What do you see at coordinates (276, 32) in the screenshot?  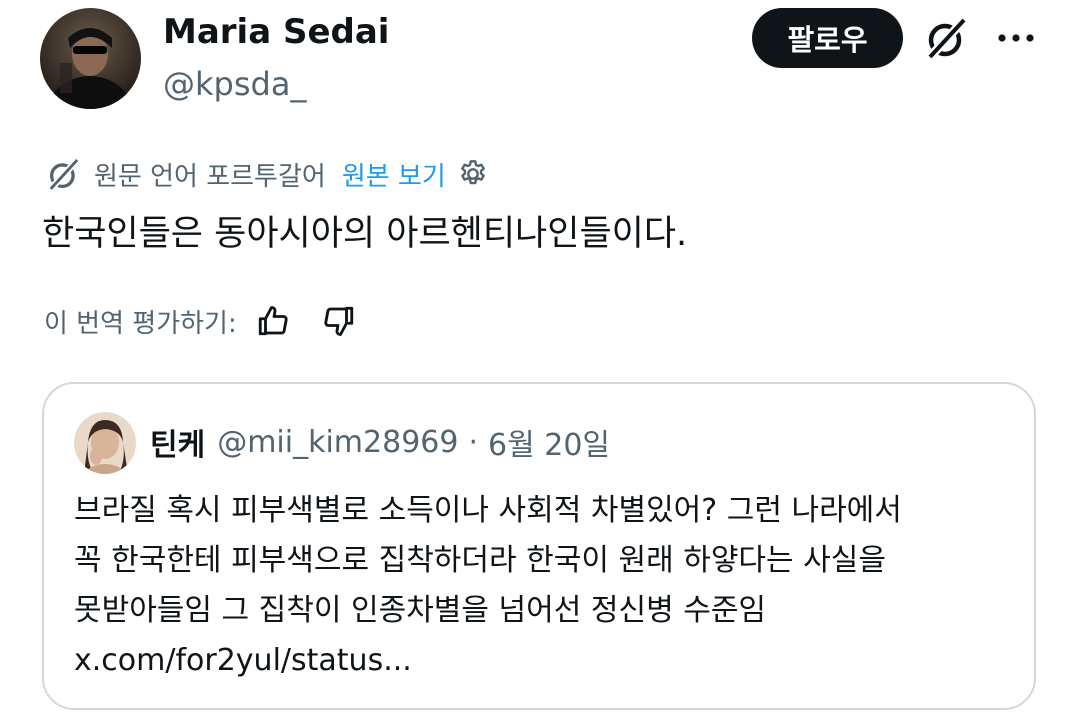 I see `author-display-name: Maria Sedai` at bounding box center [276, 32].